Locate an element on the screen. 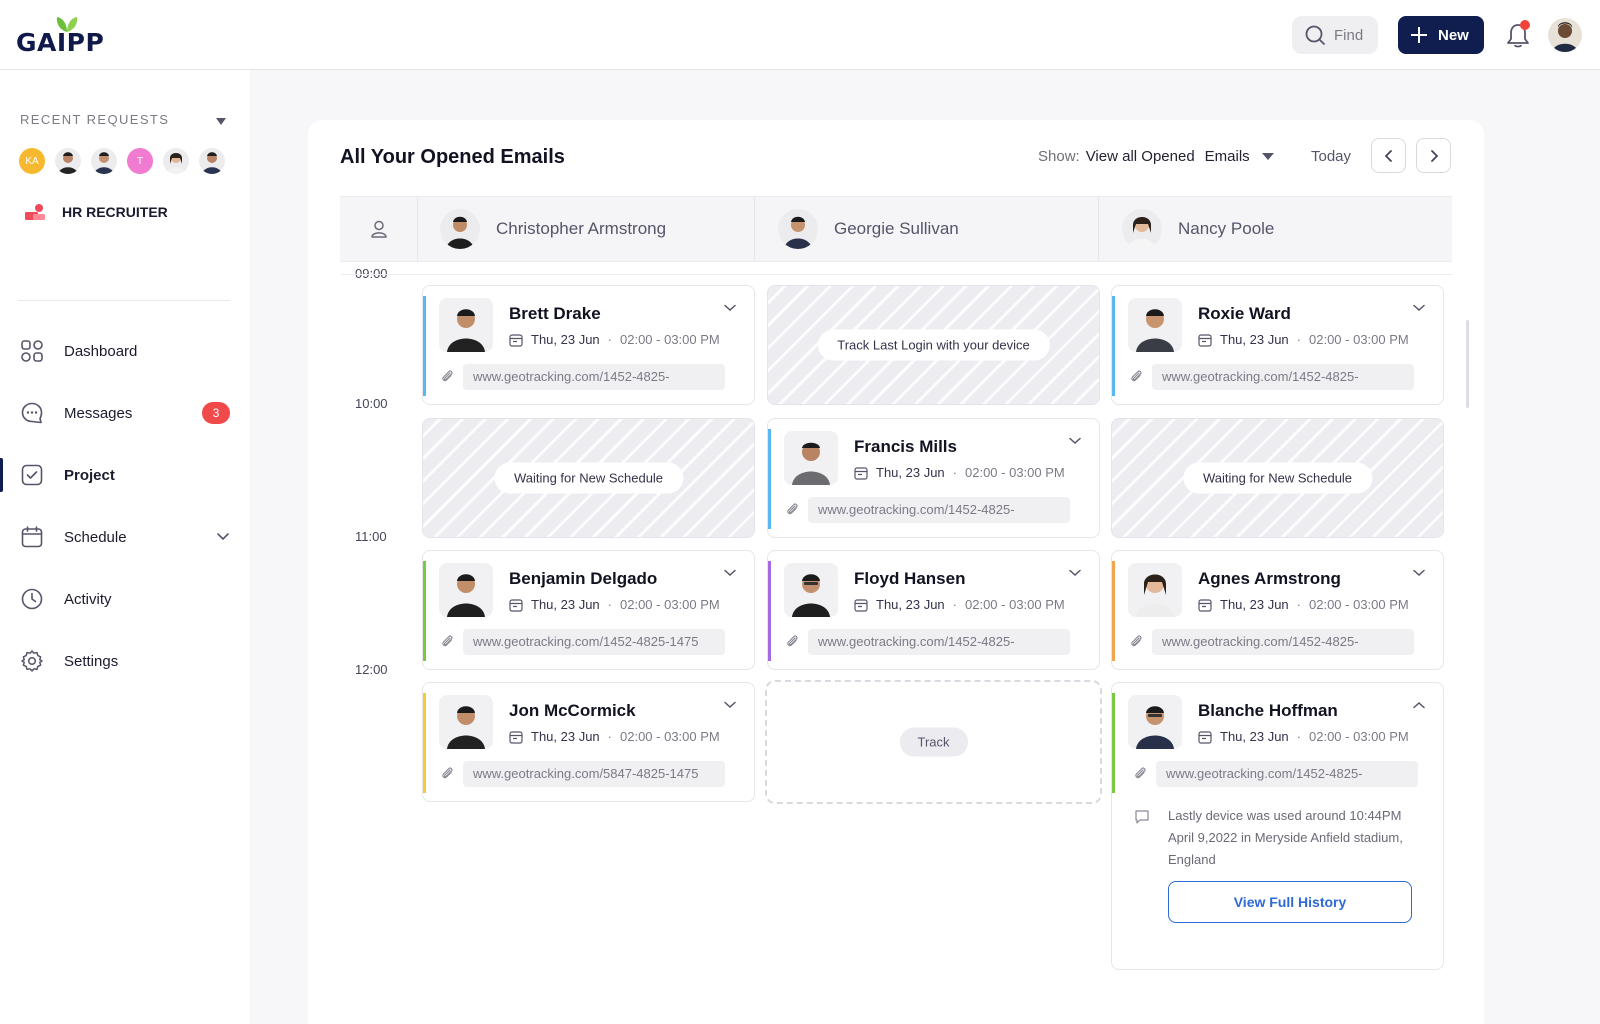 Image resolution: width=1600 pixels, height=1024 pixels. show-filter-dropdown: Show: View all Opened Emails is located at coordinates (1156, 156).